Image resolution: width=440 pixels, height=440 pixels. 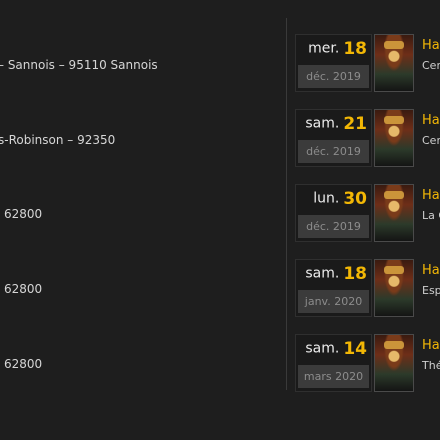 What do you see at coordinates (355, 198) in the screenshot?
I see `event-day-number: 30` at bounding box center [355, 198].